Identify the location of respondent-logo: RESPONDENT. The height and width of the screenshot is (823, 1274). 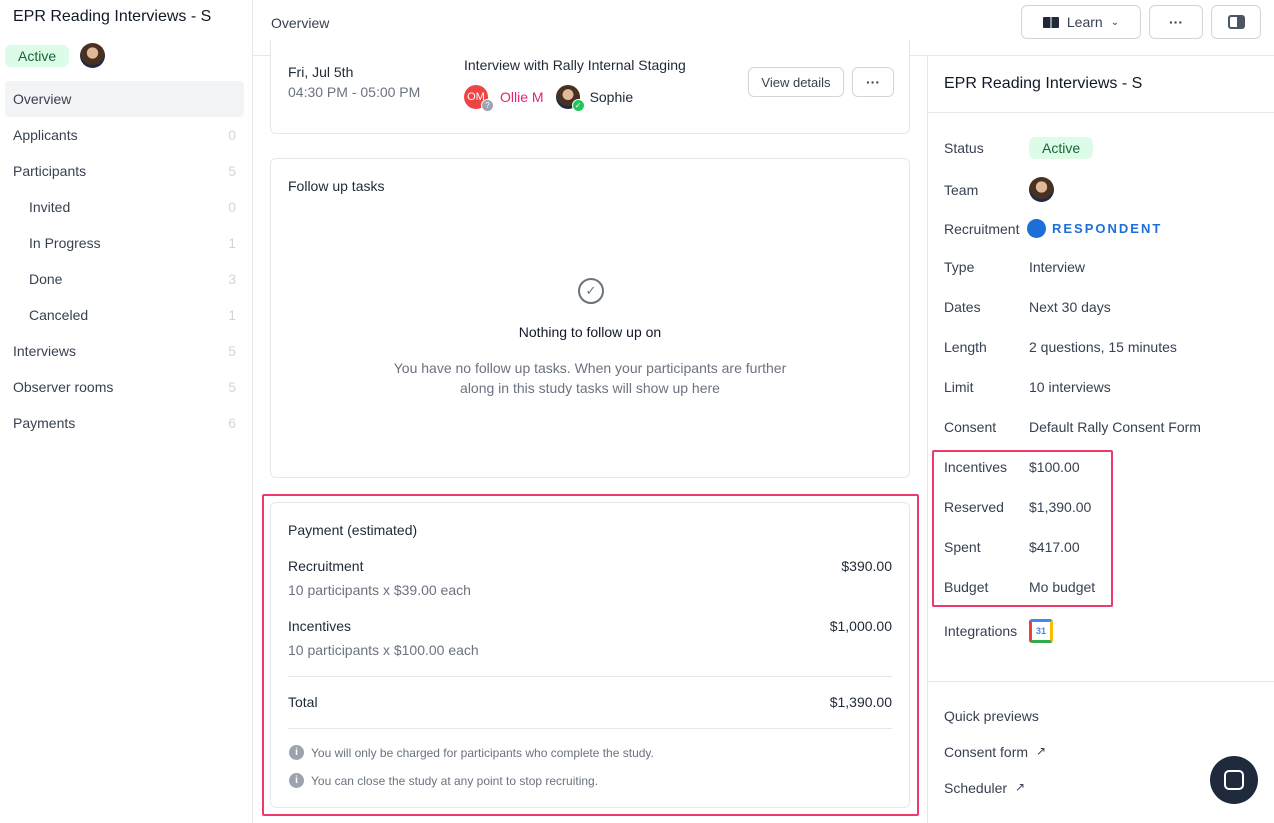
(1094, 228).